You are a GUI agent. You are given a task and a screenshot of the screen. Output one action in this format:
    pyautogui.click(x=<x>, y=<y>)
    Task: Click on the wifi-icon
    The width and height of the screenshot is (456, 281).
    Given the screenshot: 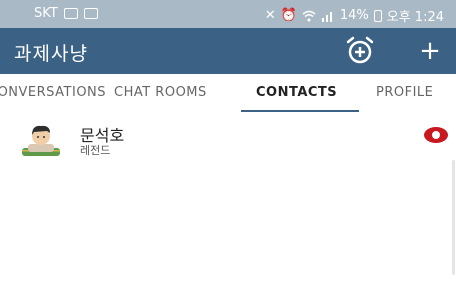 What is the action you would take?
    pyautogui.click(x=309, y=15)
    